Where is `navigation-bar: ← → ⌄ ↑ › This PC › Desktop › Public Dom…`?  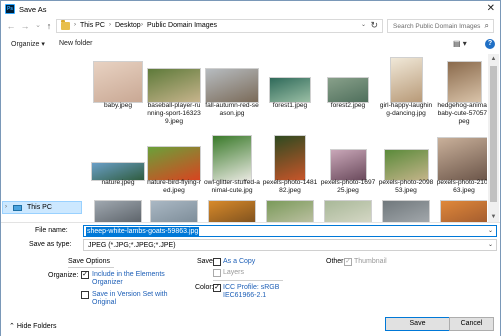
navigation-bar: ← → ⌄ ↑ › This PC › Desktop › Public Dom… is located at coordinates (250, 27).